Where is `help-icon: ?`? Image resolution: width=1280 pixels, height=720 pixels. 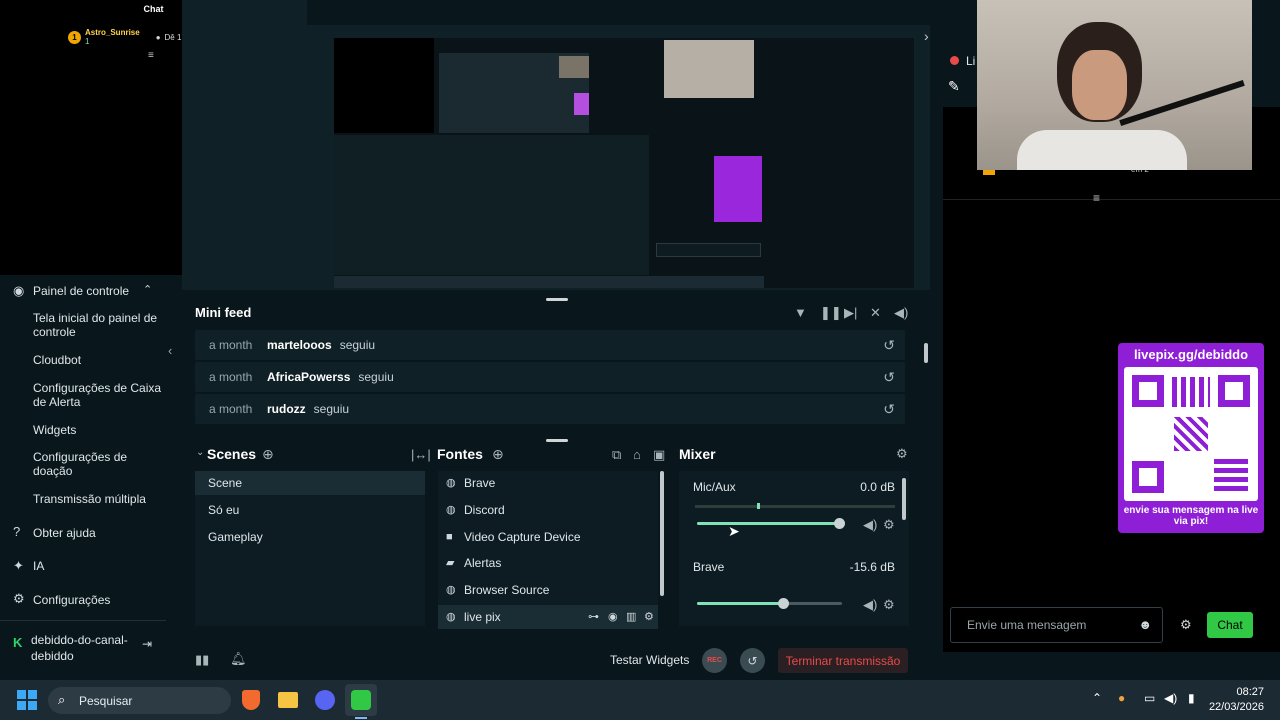
help-icon: ? is located at coordinates (17, 531).